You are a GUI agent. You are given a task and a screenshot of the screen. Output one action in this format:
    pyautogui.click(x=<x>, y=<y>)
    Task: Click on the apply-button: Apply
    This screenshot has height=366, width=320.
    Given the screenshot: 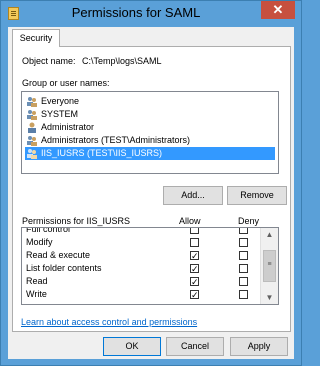 What is the action you would take?
    pyautogui.click(x=259, y=346)
    